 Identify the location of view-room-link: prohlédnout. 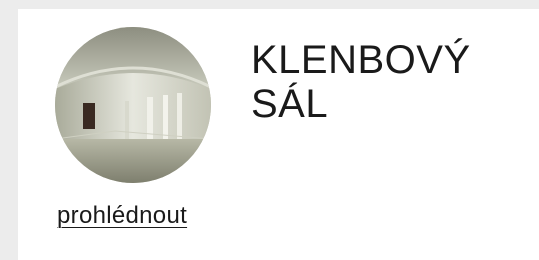
(122, 216).